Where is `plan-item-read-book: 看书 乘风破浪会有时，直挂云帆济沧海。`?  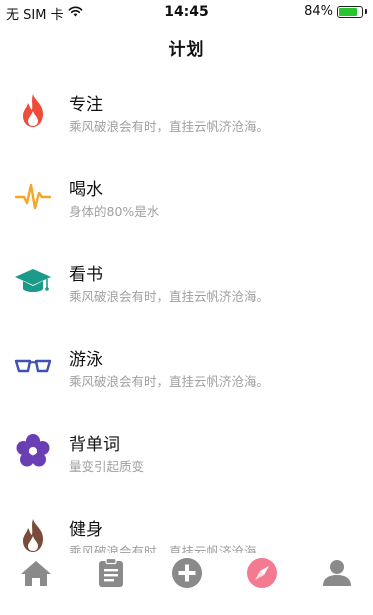
plan-item-read-book: 看书 乘风破浪会有时，直挂云帆济沧海。 is located at coordinates (186, 282).